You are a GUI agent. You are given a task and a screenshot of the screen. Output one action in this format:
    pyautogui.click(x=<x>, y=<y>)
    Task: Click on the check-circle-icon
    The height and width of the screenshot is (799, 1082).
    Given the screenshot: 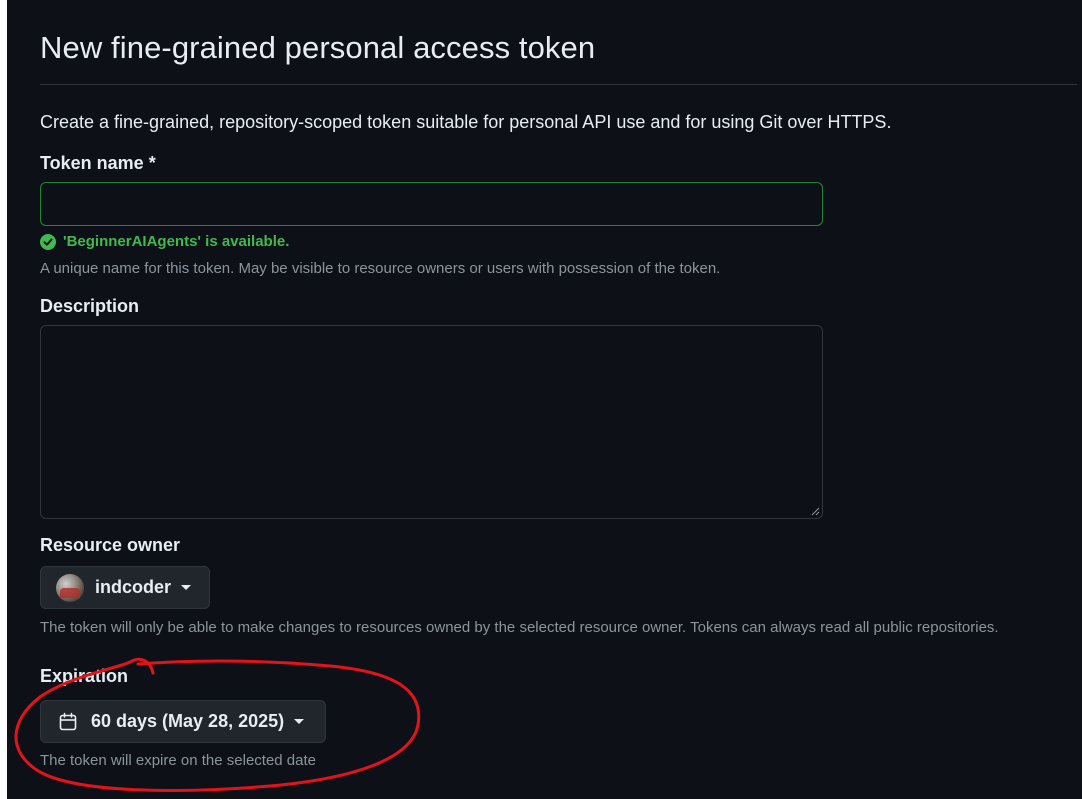 What is the action you would take?
    pyautogui.click(x=48, y=241)
    